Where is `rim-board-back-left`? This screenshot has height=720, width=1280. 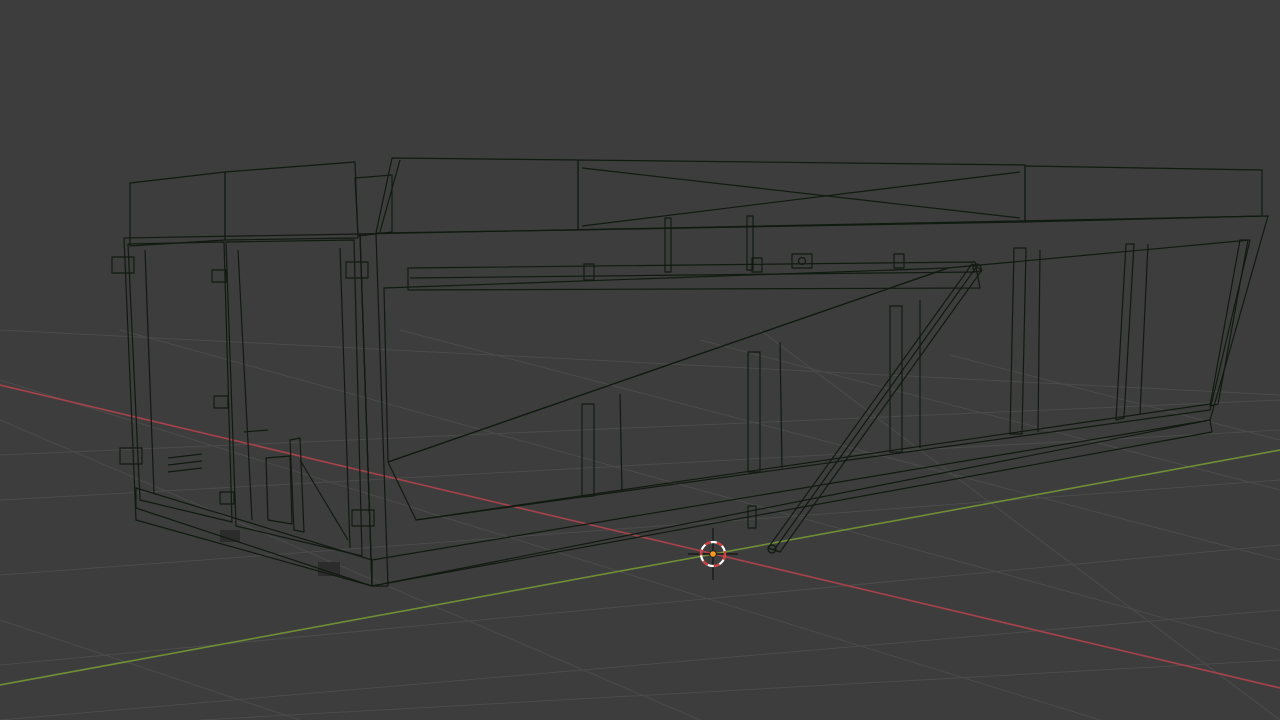
rim-board-back-left is located at coordinates (177, 209).